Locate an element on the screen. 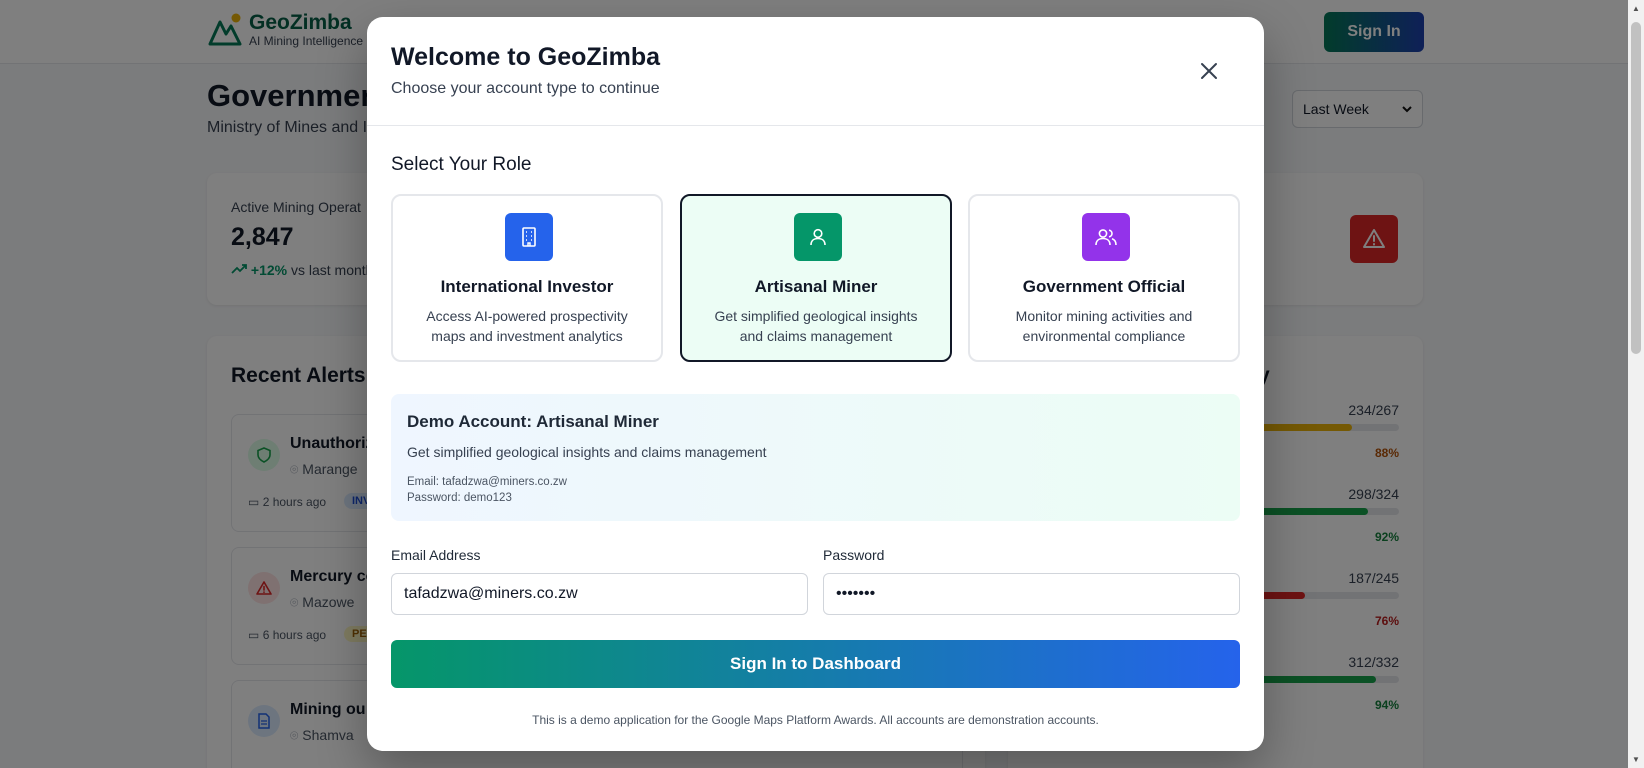 The width and height of the screenshot is (1644, 768). demo-email: Email: tafadzwa@miners.co.zw is located at coordinates (487, 482).